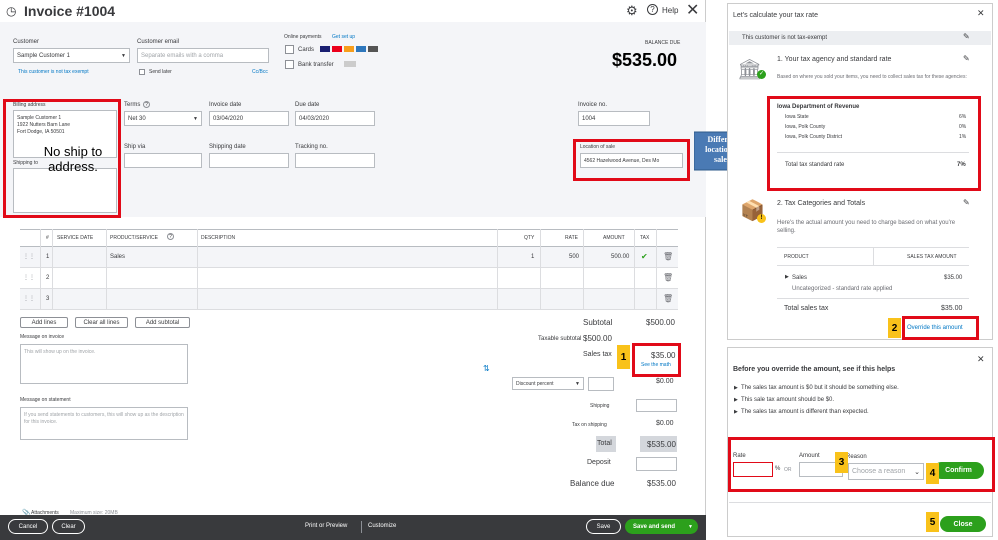 Image resolution: width=998 pixels, height=540 pixels. Describe the element at coordinates (163, 160) in the screenshot. I see `ship-via-input` at that location.